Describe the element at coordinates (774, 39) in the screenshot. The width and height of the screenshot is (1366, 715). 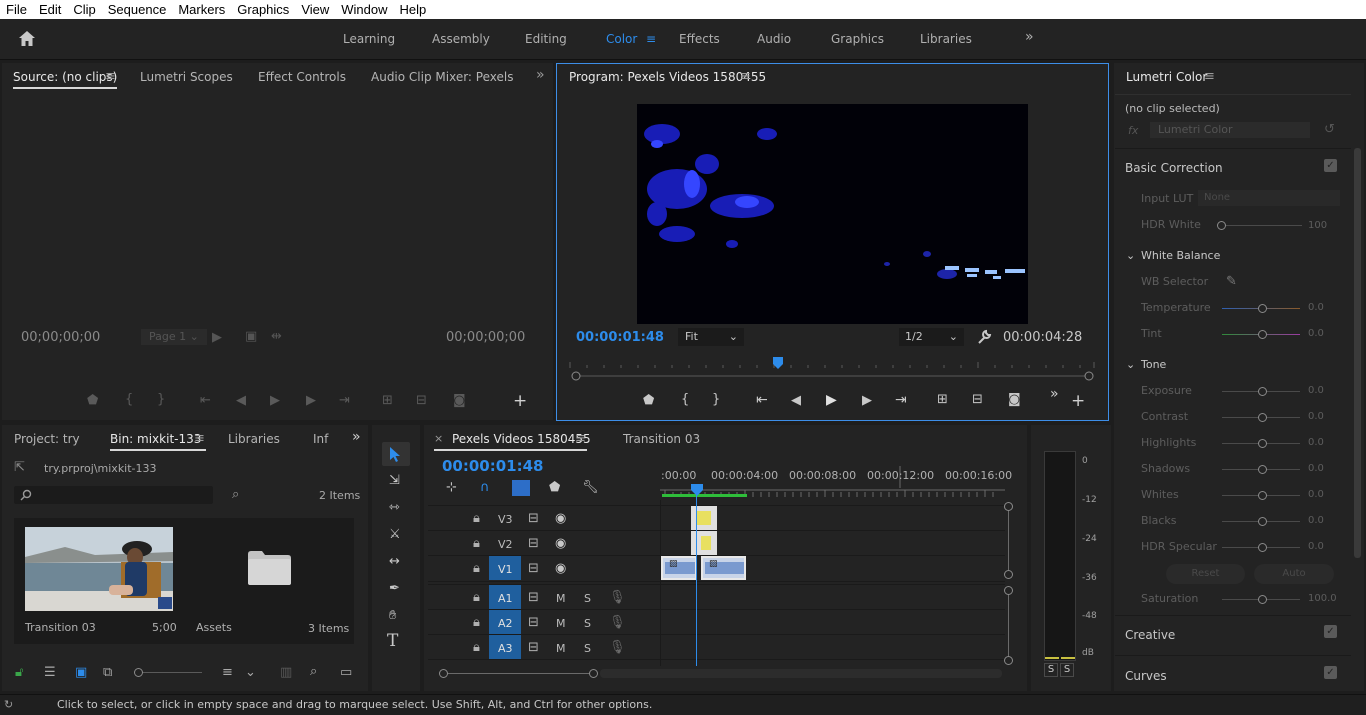
I see `workspace-tab-audio: Audio` at that location.